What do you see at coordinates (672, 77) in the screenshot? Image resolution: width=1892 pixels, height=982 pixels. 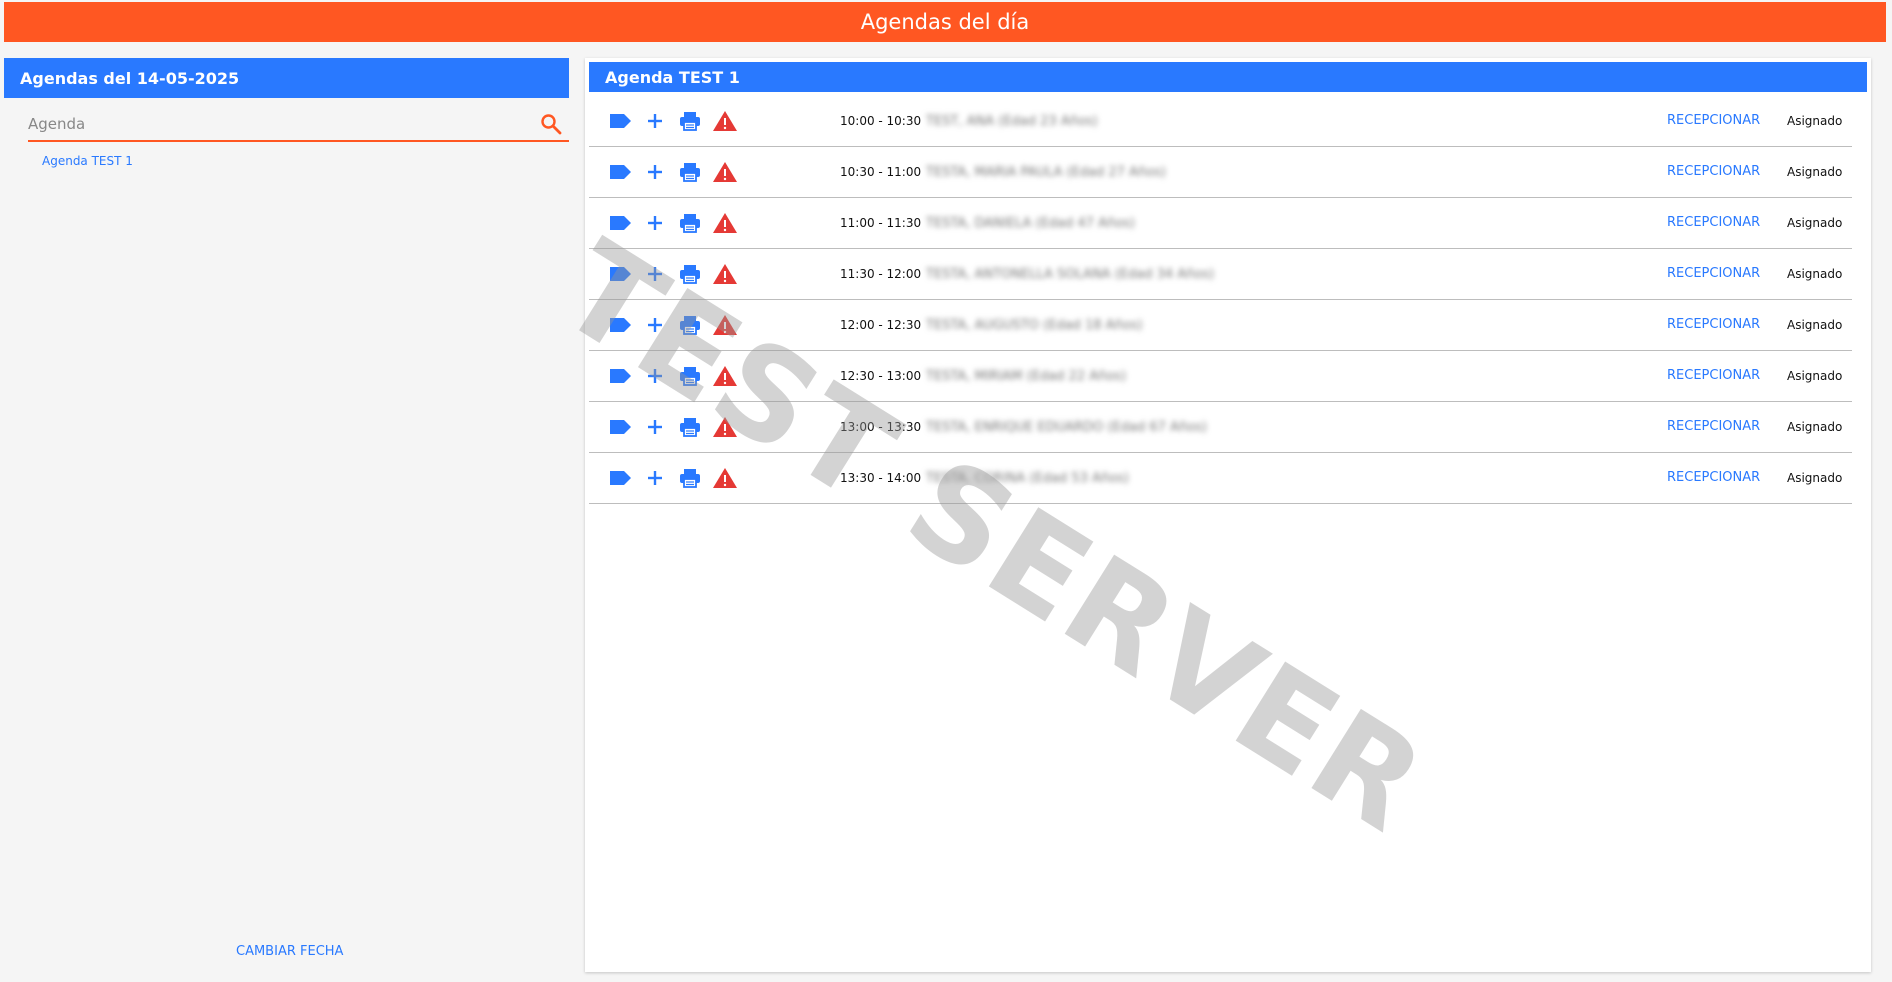 I see `agenda-detail-title: Agenda TEST 1` at bounding box center [672, 77].